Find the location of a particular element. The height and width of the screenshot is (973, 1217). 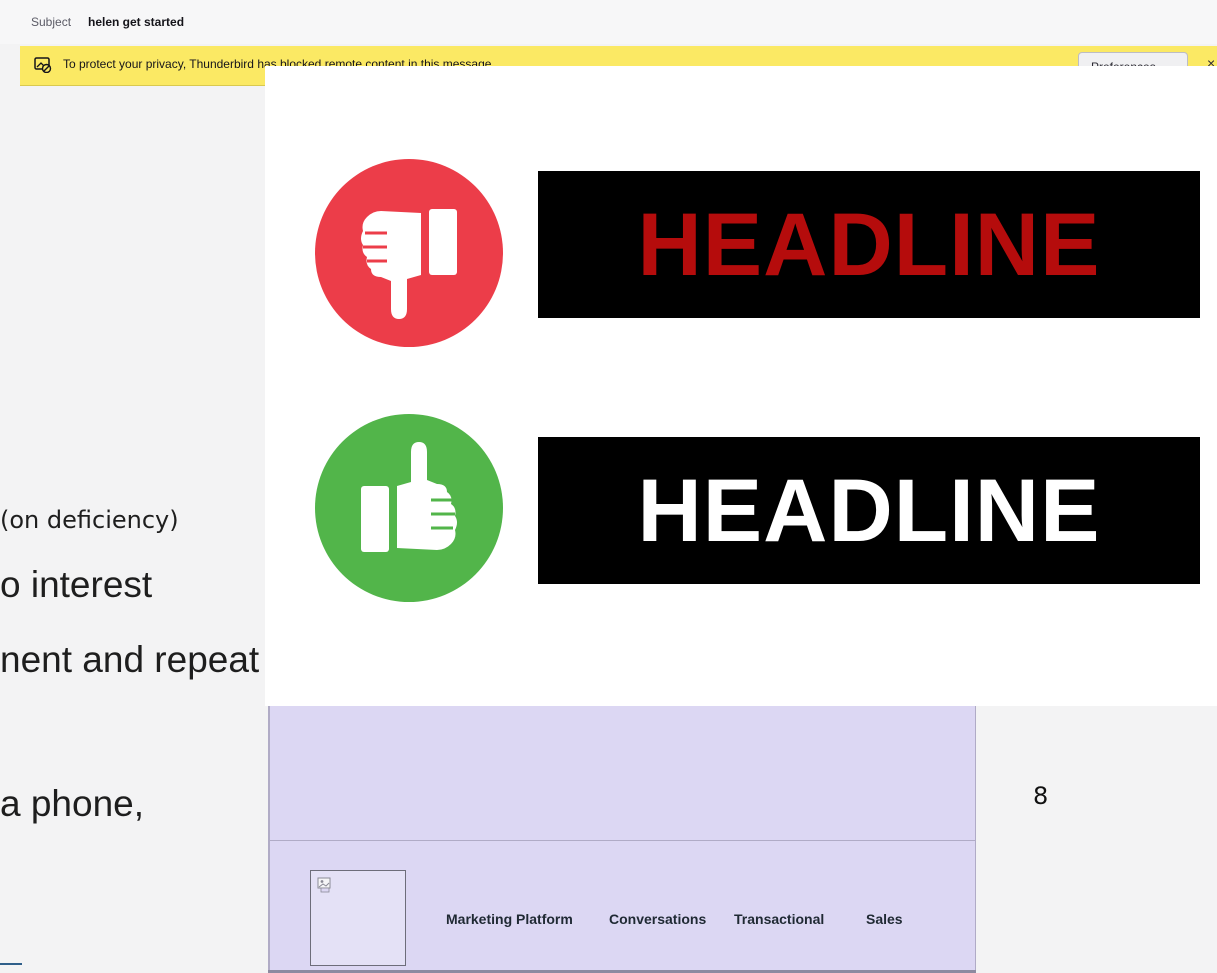

bad-headline-box: HEADLINE is located at coordinates (869, 244).